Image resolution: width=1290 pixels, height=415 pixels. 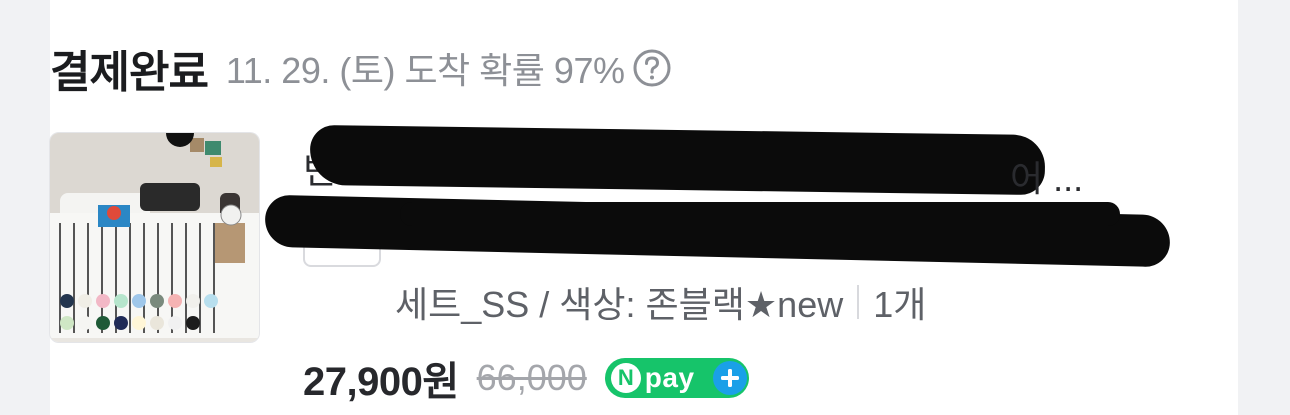 I want to click on product-option-line: 세트_SS / 색상: 존블랙★new 1개, so click(x=660, y=302).